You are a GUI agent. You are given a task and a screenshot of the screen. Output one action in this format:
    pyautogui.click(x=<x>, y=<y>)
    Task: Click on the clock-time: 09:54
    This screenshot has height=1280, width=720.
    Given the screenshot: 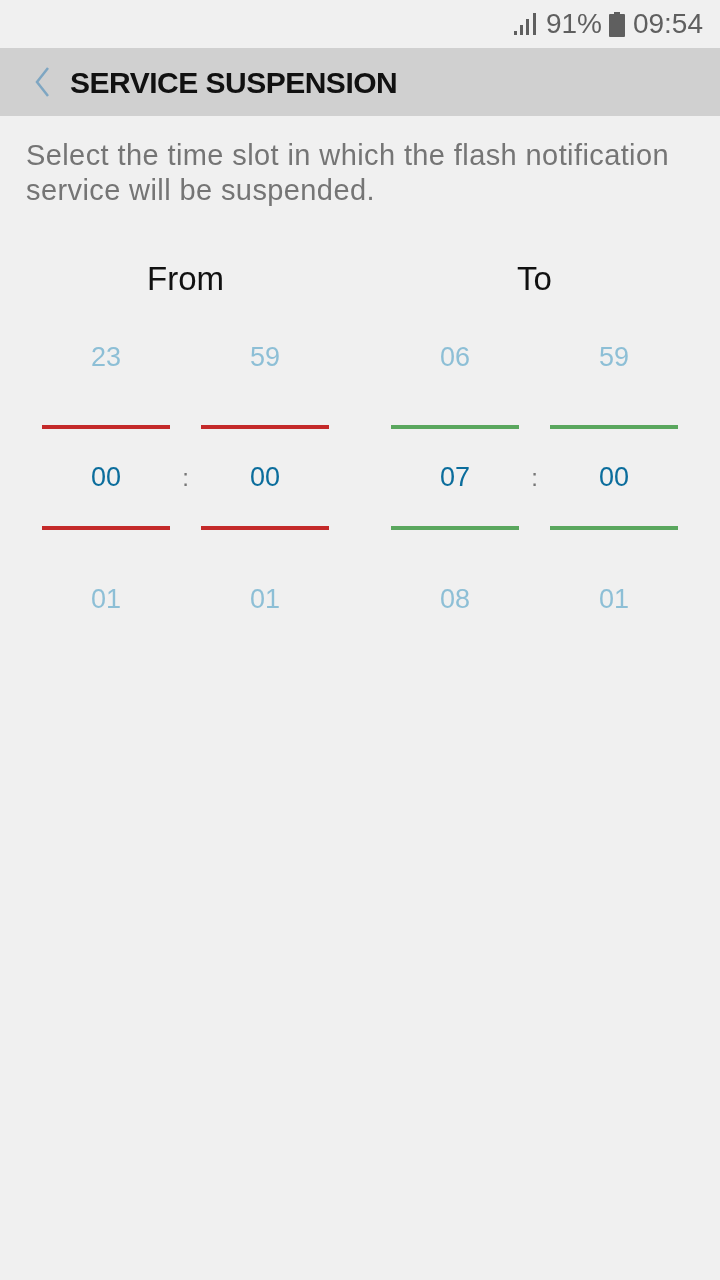 What is the action you would take?
    pyautogui.click(x=667, y=24)
    